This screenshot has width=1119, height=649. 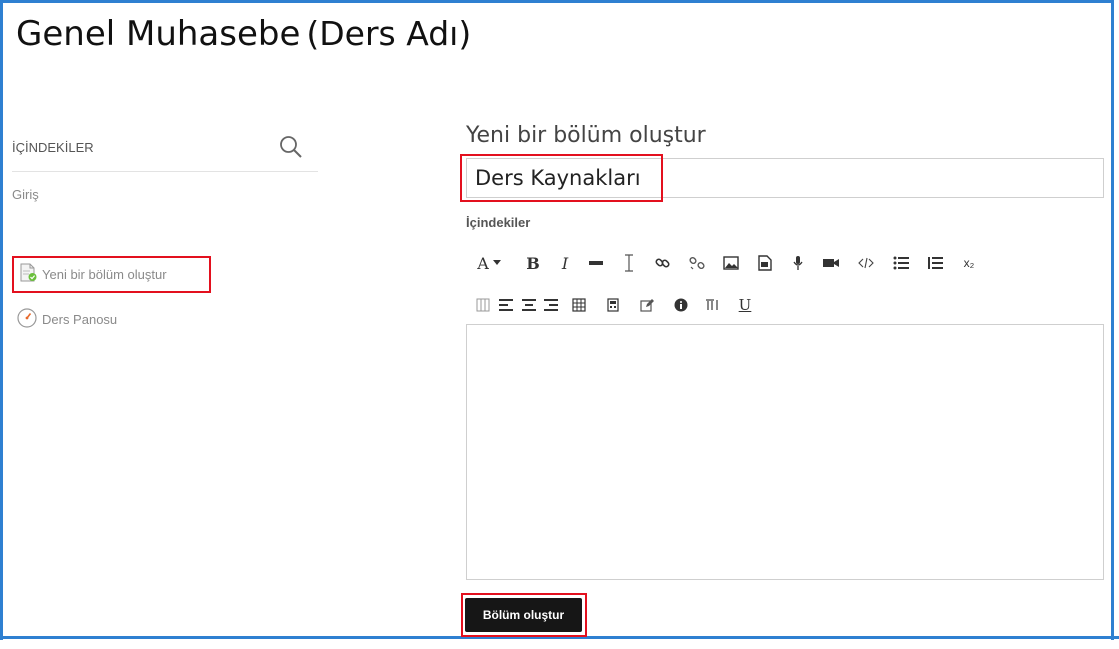 What do you see at coordinates (483, 305) in the screenshot?
I see `columns-icon` at bounding box center [483, 305].